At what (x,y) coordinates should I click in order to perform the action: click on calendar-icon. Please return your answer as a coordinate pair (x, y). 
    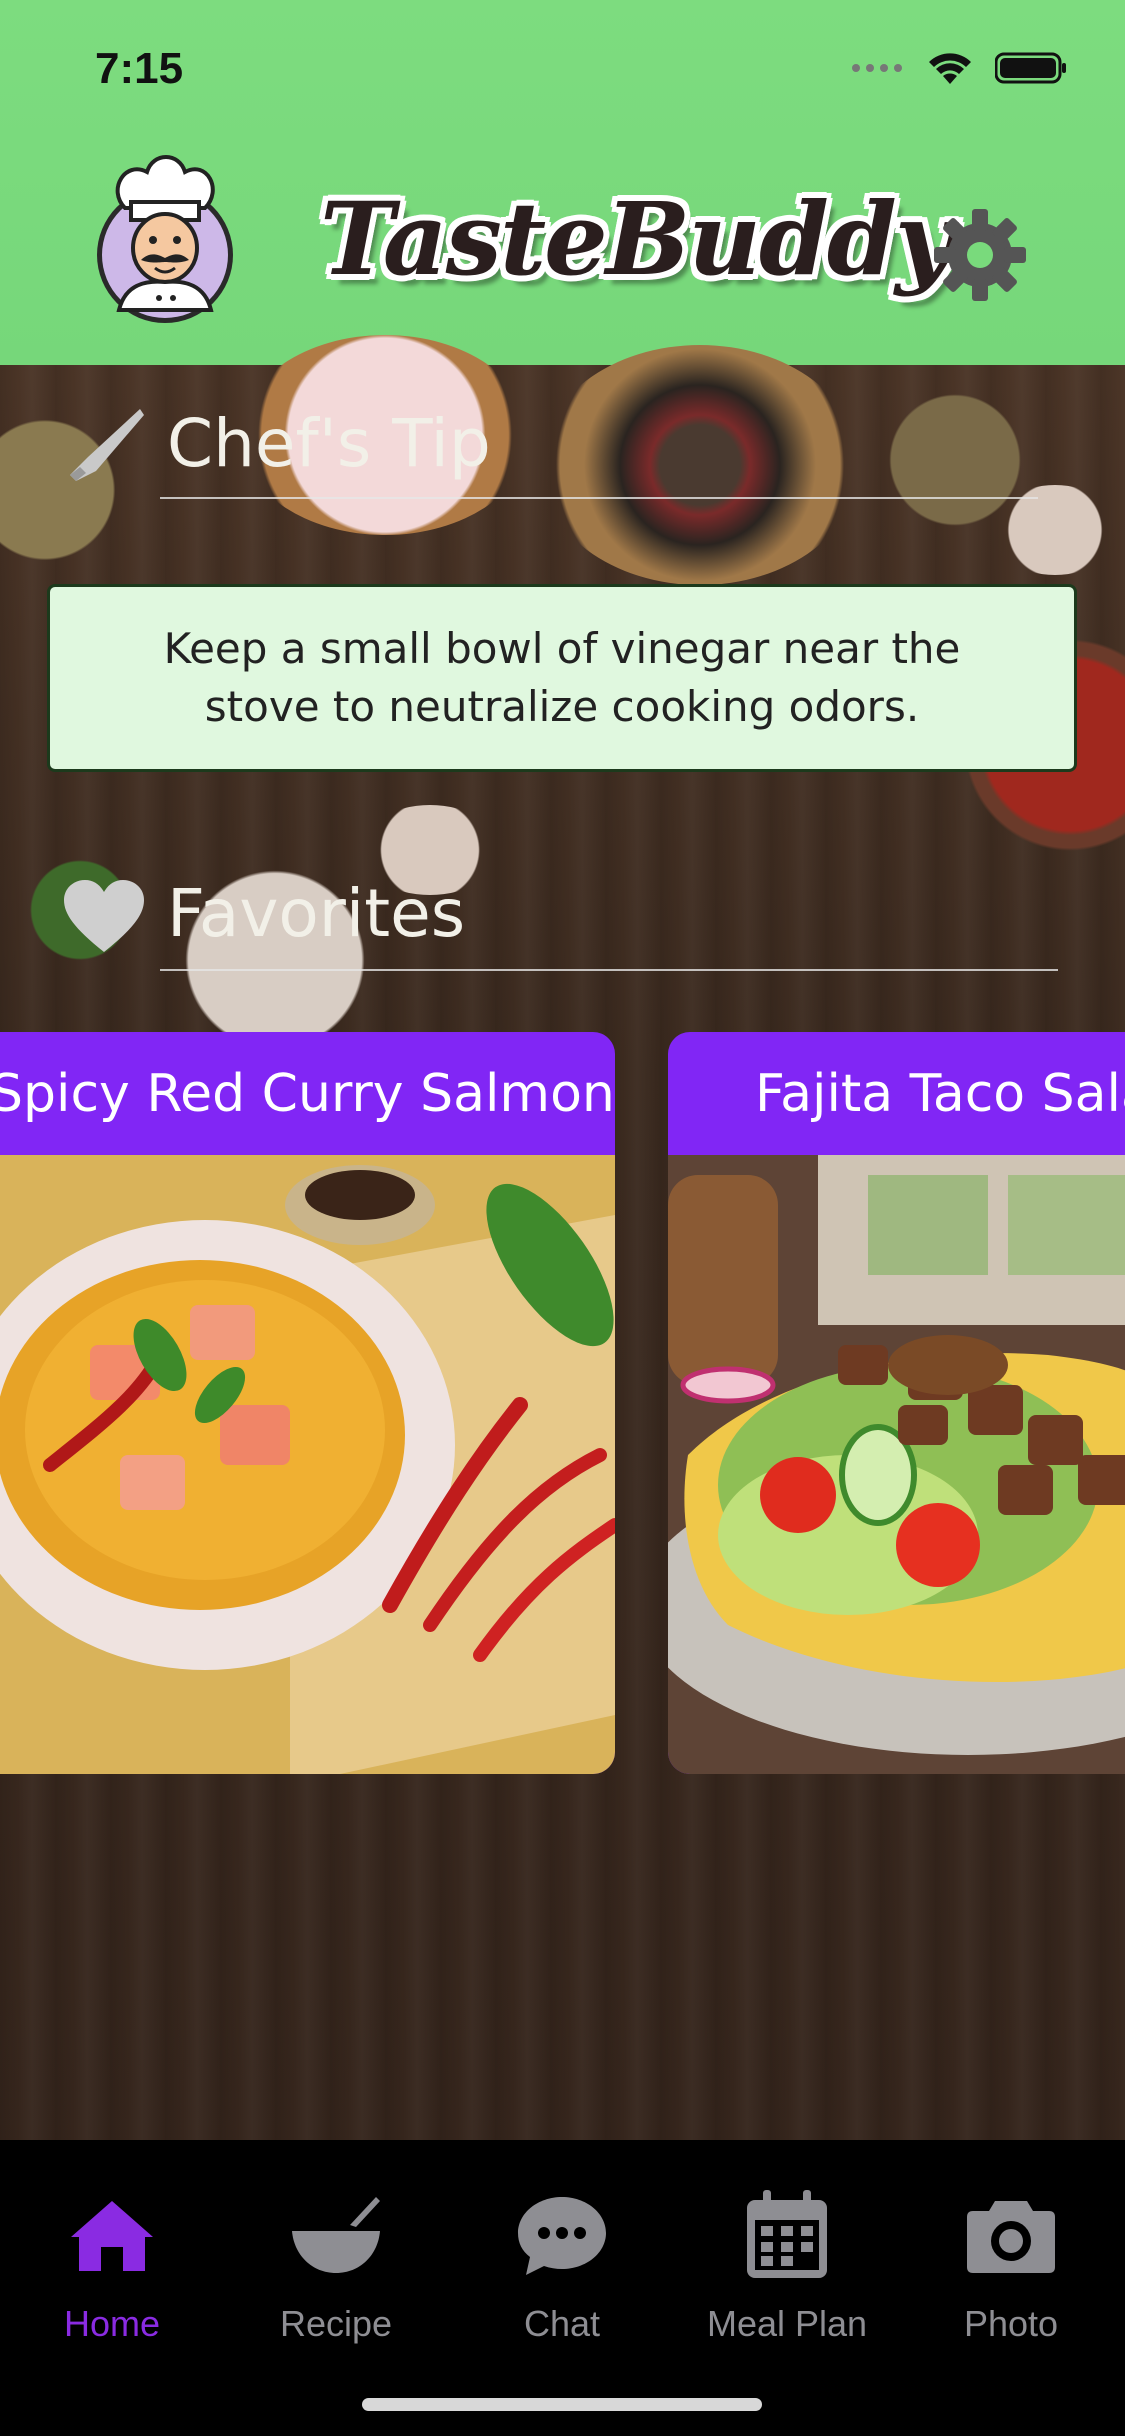
    Looking at the image, I should click on (787, 2235).